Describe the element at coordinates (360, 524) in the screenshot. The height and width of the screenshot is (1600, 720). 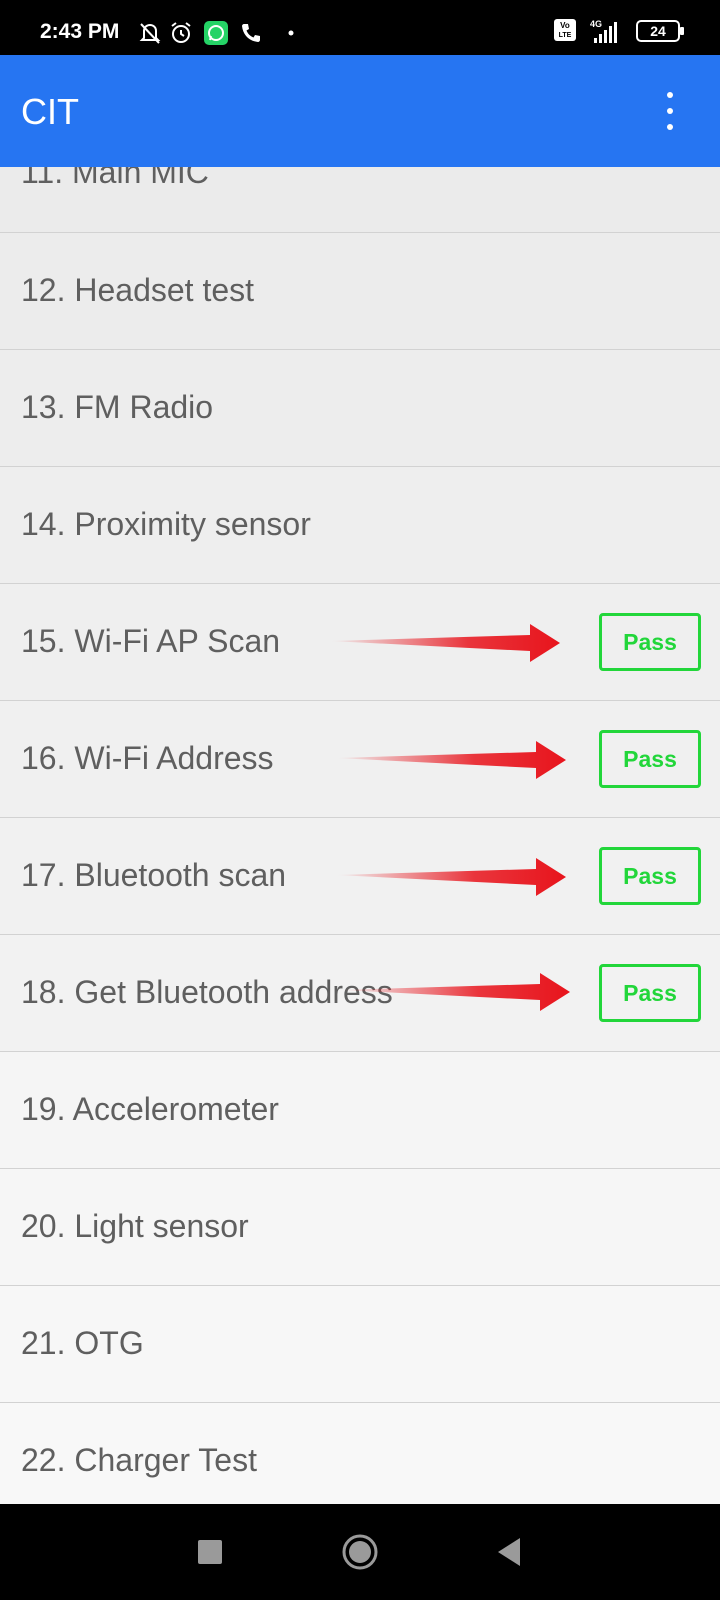
I see `list-item: 14. Proximity sensor` at that location.